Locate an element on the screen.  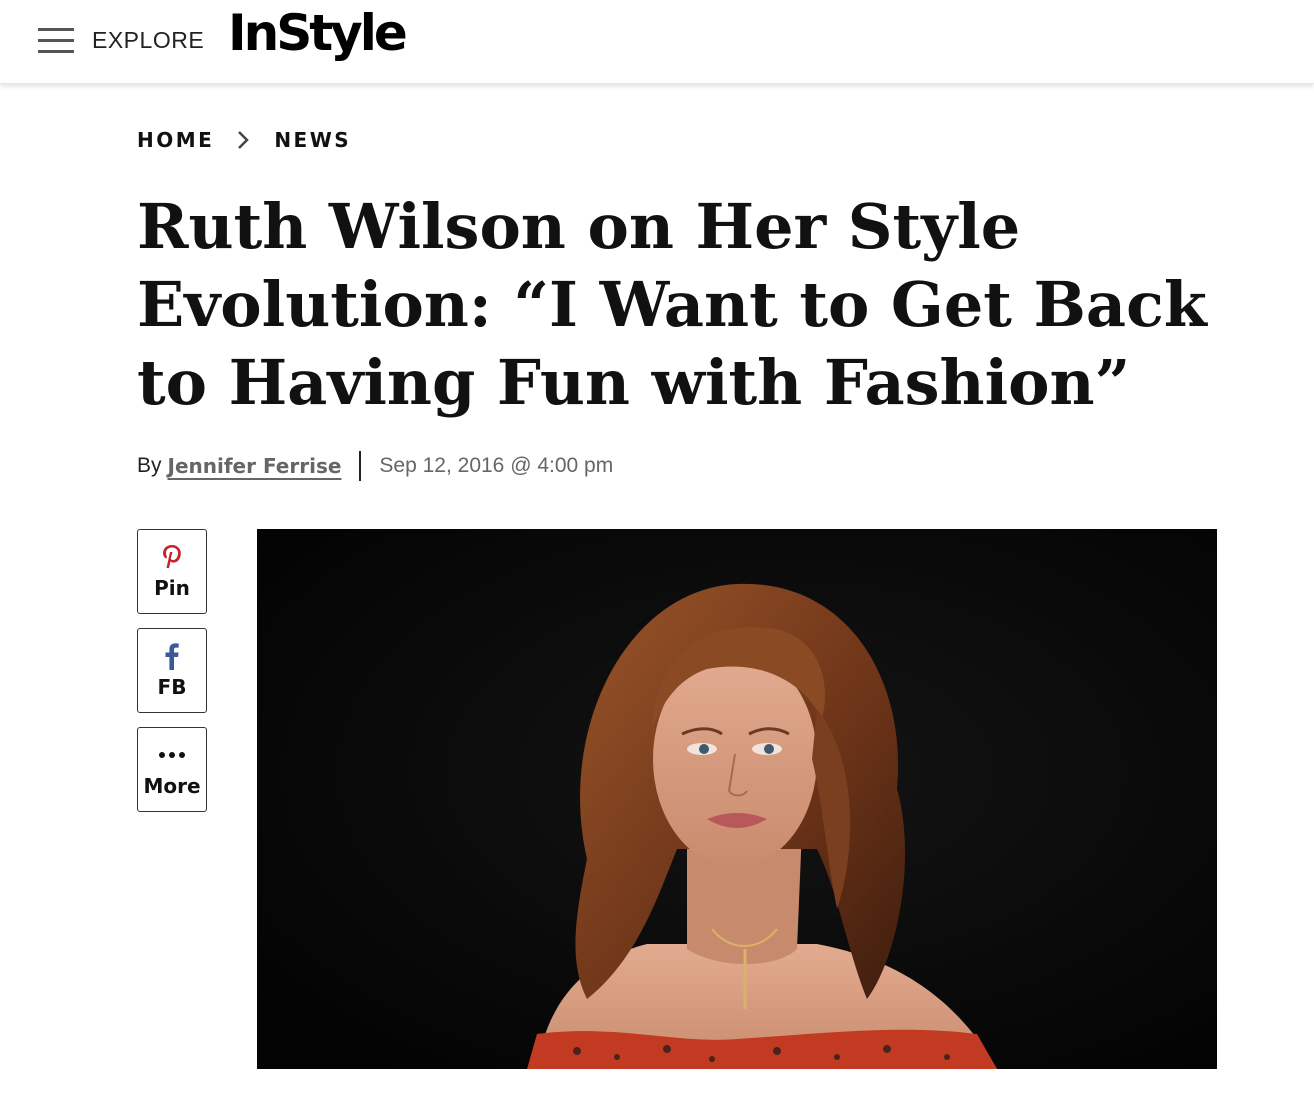
hamburger-menu-icon is located at coordinates (56, 41).